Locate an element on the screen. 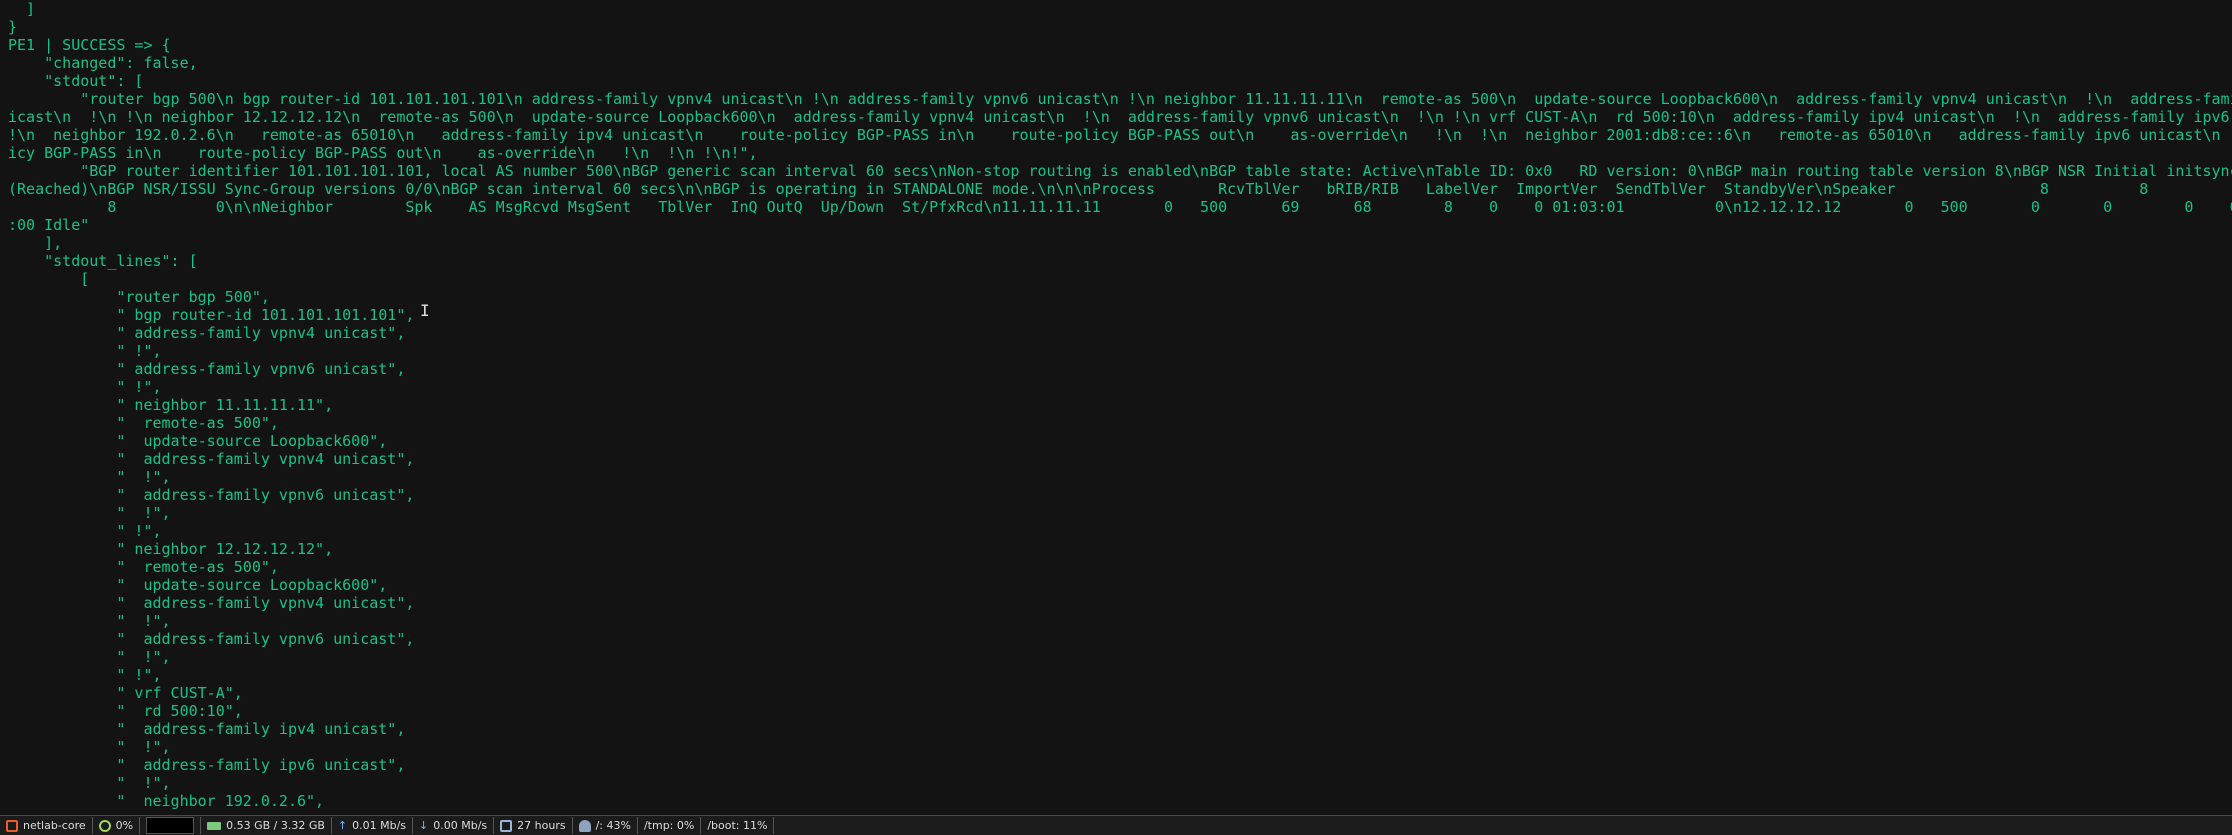 Image resolution: width=2232 pixels, height=835 pixels. uptime-value: 27 hours is located at coordinates (541, 825).